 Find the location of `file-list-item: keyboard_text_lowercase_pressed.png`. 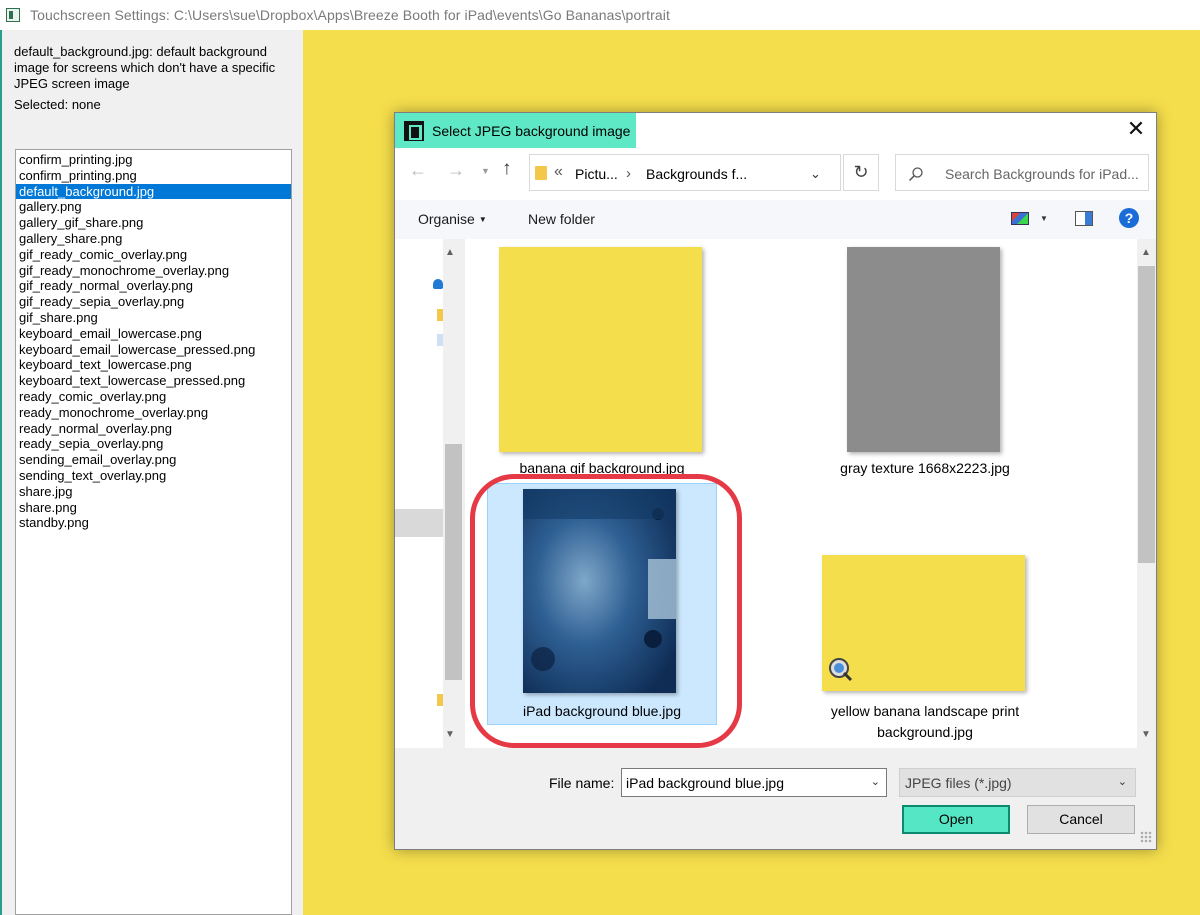

file-list-item: keyboard_text_lowercase_pressed.png is located at coordinates (153, 381).